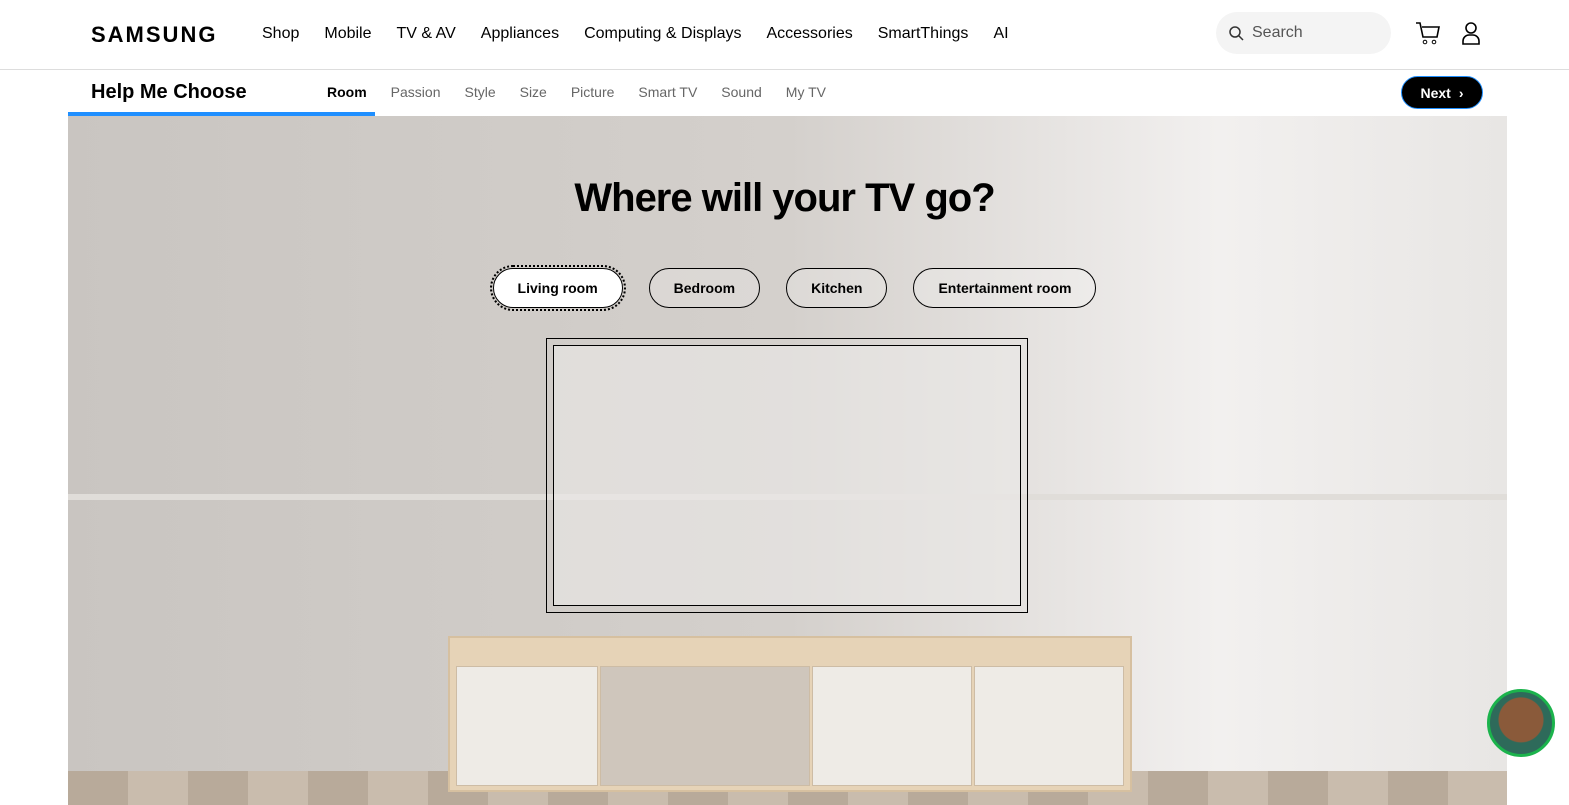 The width and height of the screenshot is (1569, 805). What do you see at coordinates (557, 288) in the screenshot?
I see `option-living-room: Living room` at bounding box center [557, 288].